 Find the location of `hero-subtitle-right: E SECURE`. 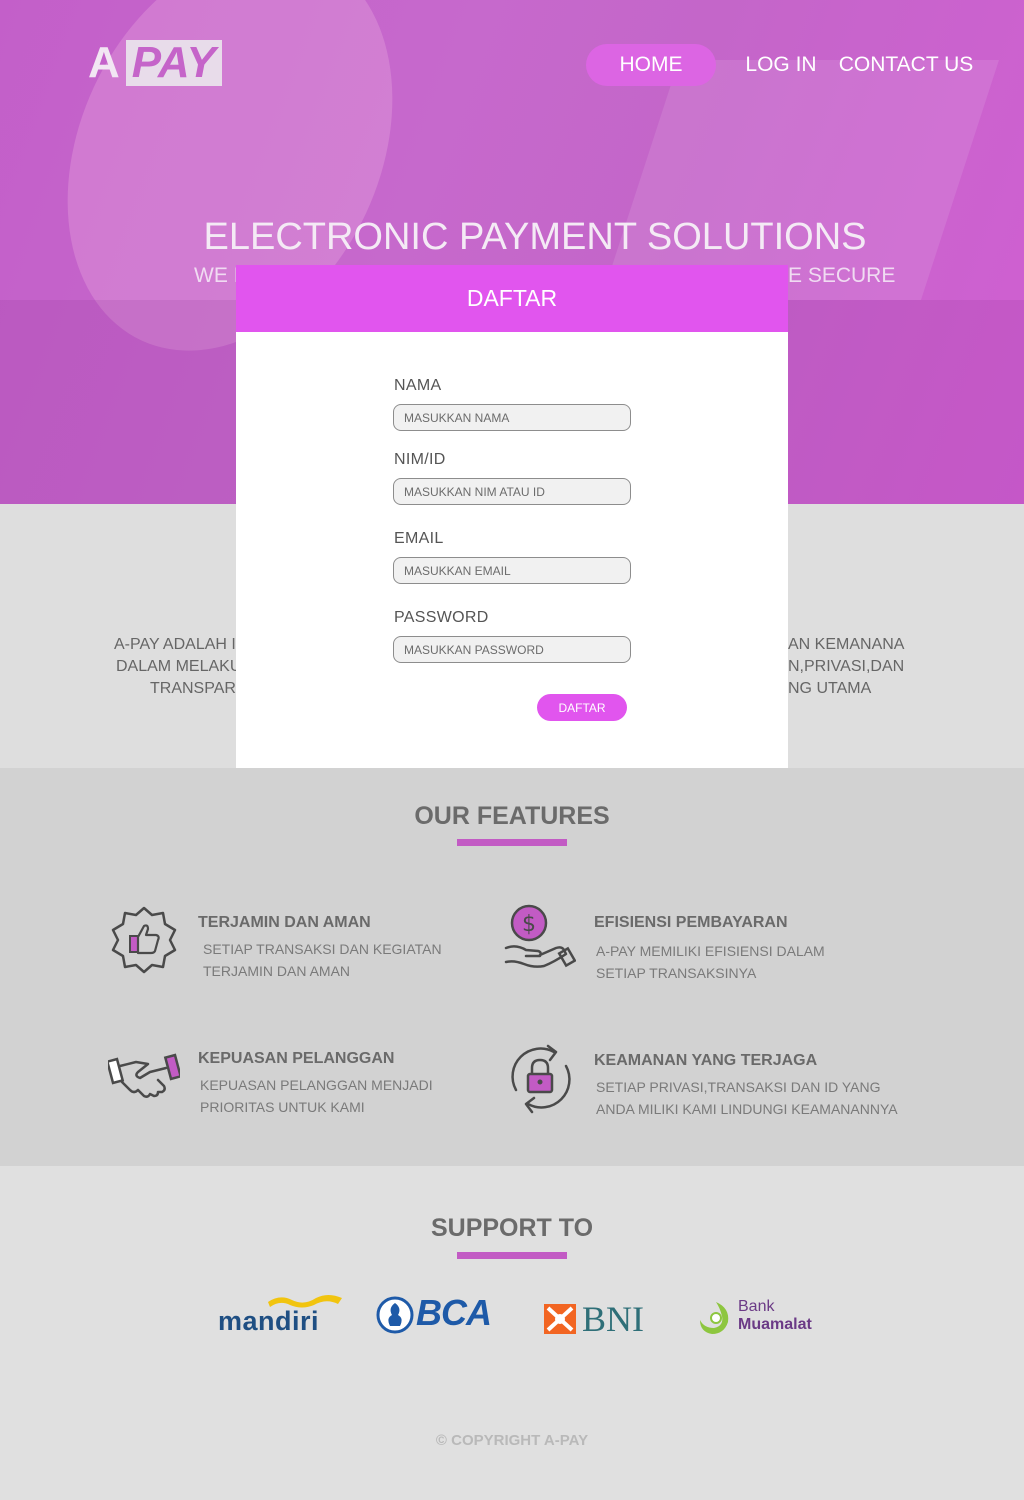

hero-subtitle-right: E SECURE is located at coordinates (842, 275).